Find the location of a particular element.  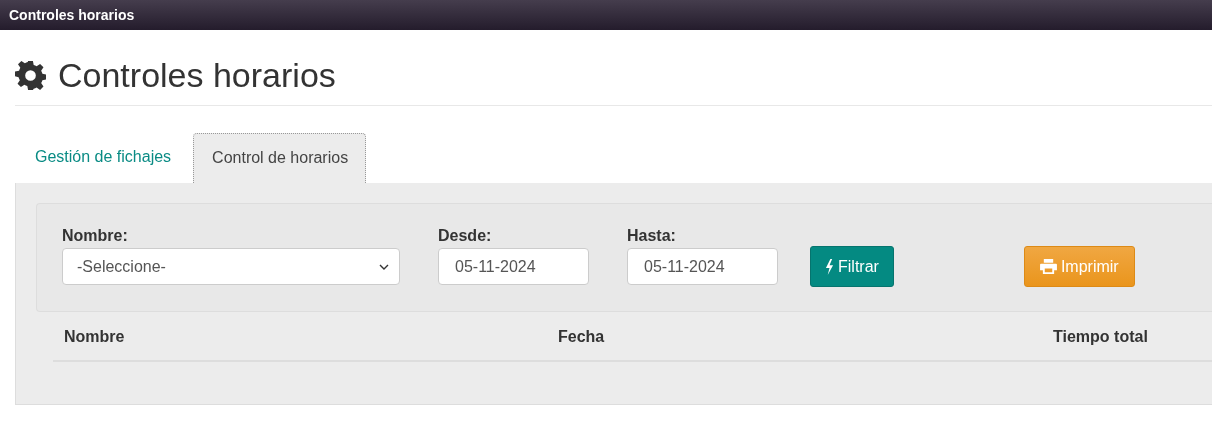

lightning-icon is located at coordinates (829, 266).